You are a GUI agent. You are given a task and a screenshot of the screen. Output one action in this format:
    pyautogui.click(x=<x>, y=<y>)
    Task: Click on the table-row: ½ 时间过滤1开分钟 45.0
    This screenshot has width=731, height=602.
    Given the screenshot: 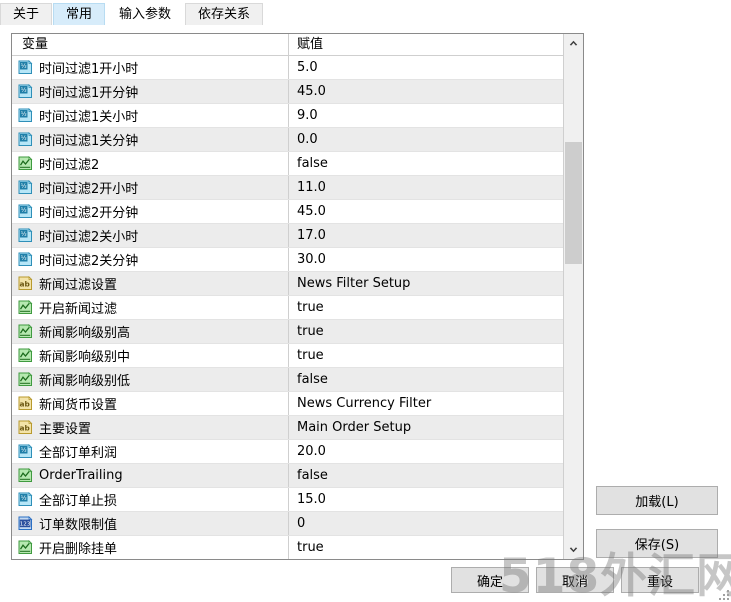 What is the action you would take?
    pyautogui.click(x=287, y=92)
    